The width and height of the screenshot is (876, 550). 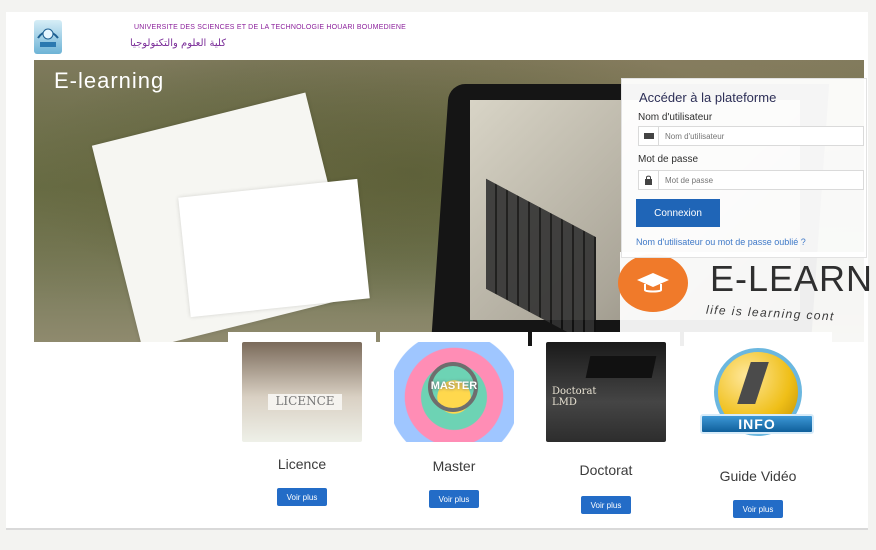 I want to click on card-doctorat: Doctorat LMD Doctorat Voir plus, so click(x=606, y=430).